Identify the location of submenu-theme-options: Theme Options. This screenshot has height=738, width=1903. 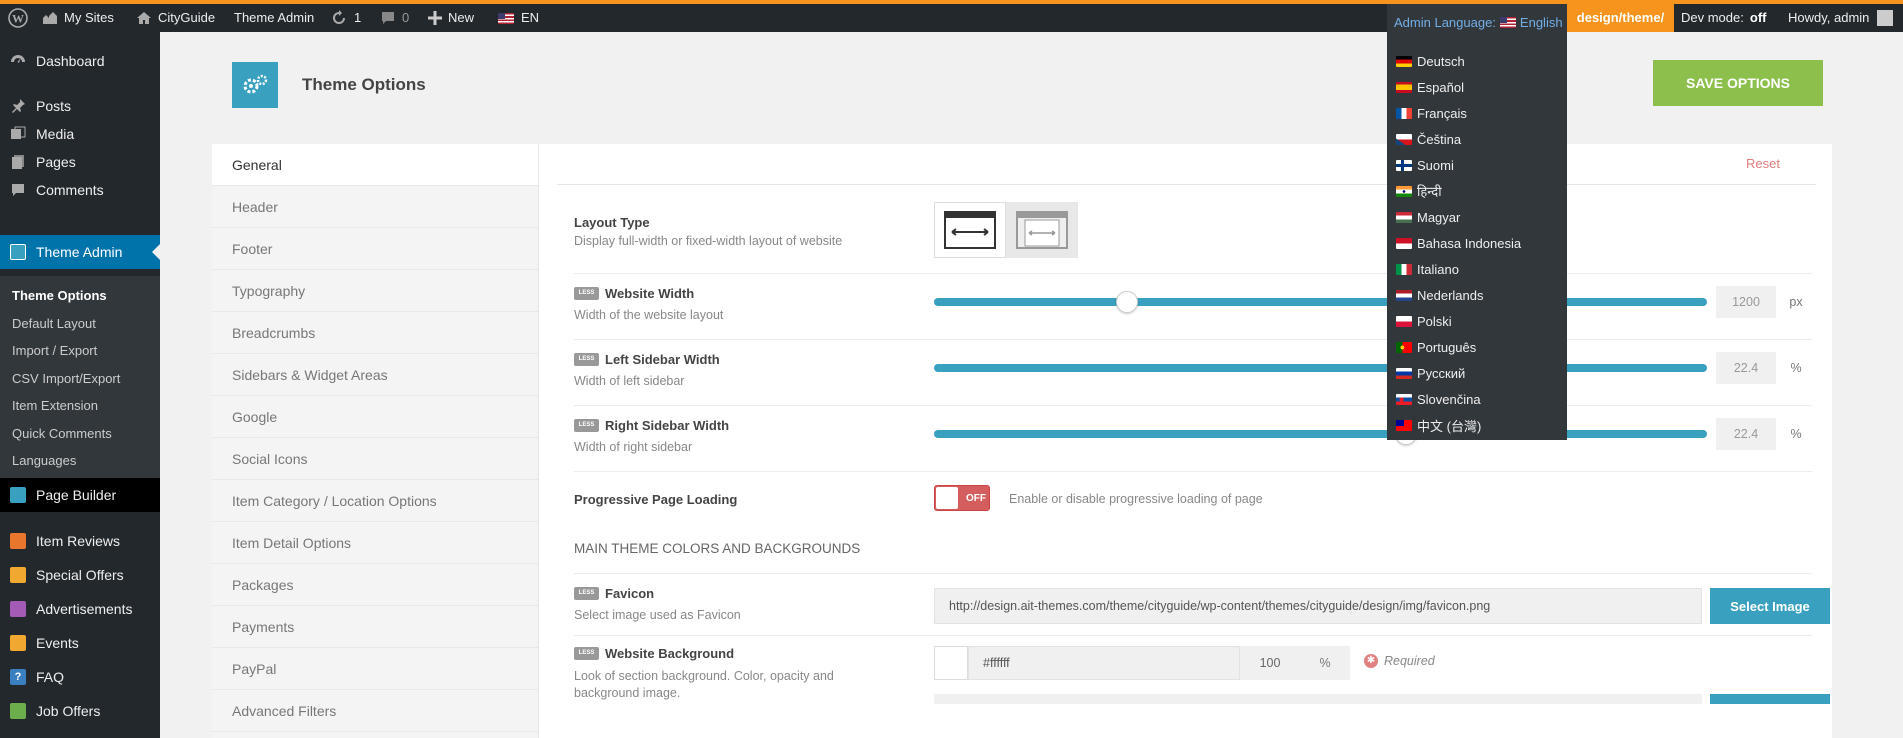
(80, 296).